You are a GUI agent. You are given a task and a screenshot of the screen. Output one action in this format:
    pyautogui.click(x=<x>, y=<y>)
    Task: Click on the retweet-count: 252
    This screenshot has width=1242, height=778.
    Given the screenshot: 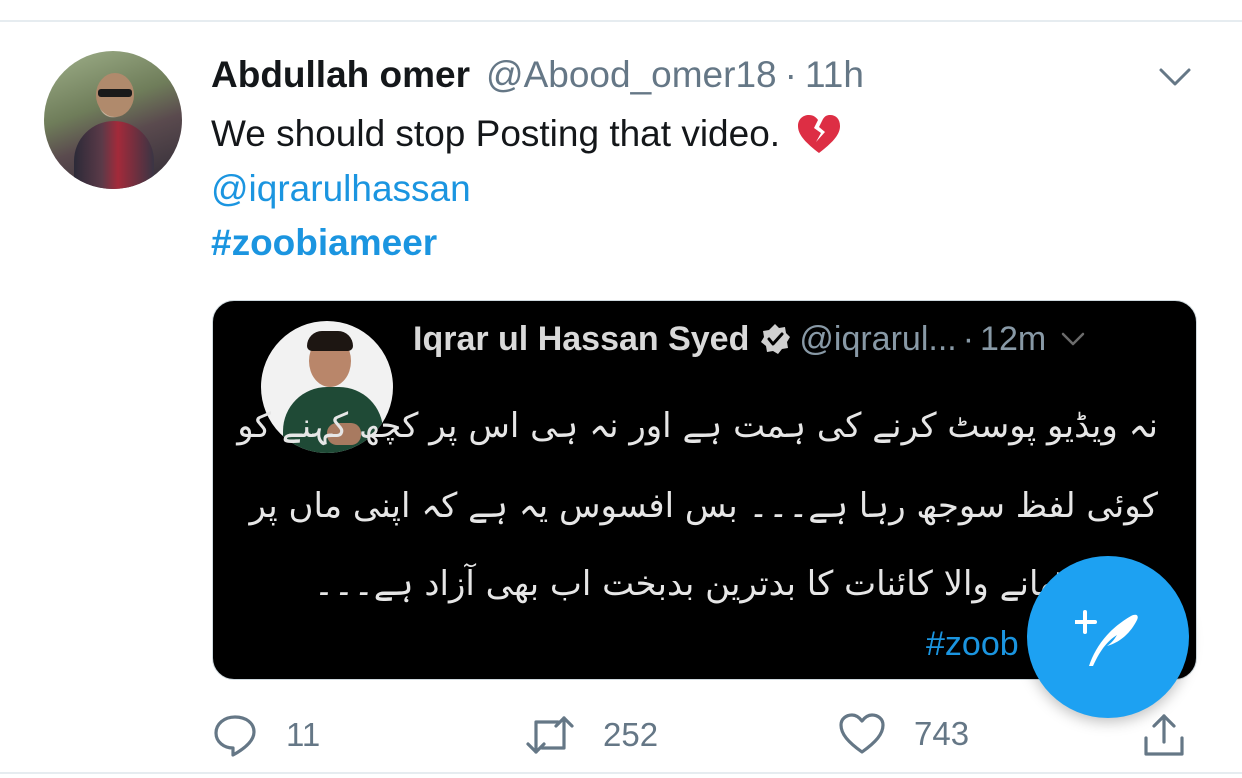 What is the action you would take?
    pyautogui.click(x=631, y=734)
    